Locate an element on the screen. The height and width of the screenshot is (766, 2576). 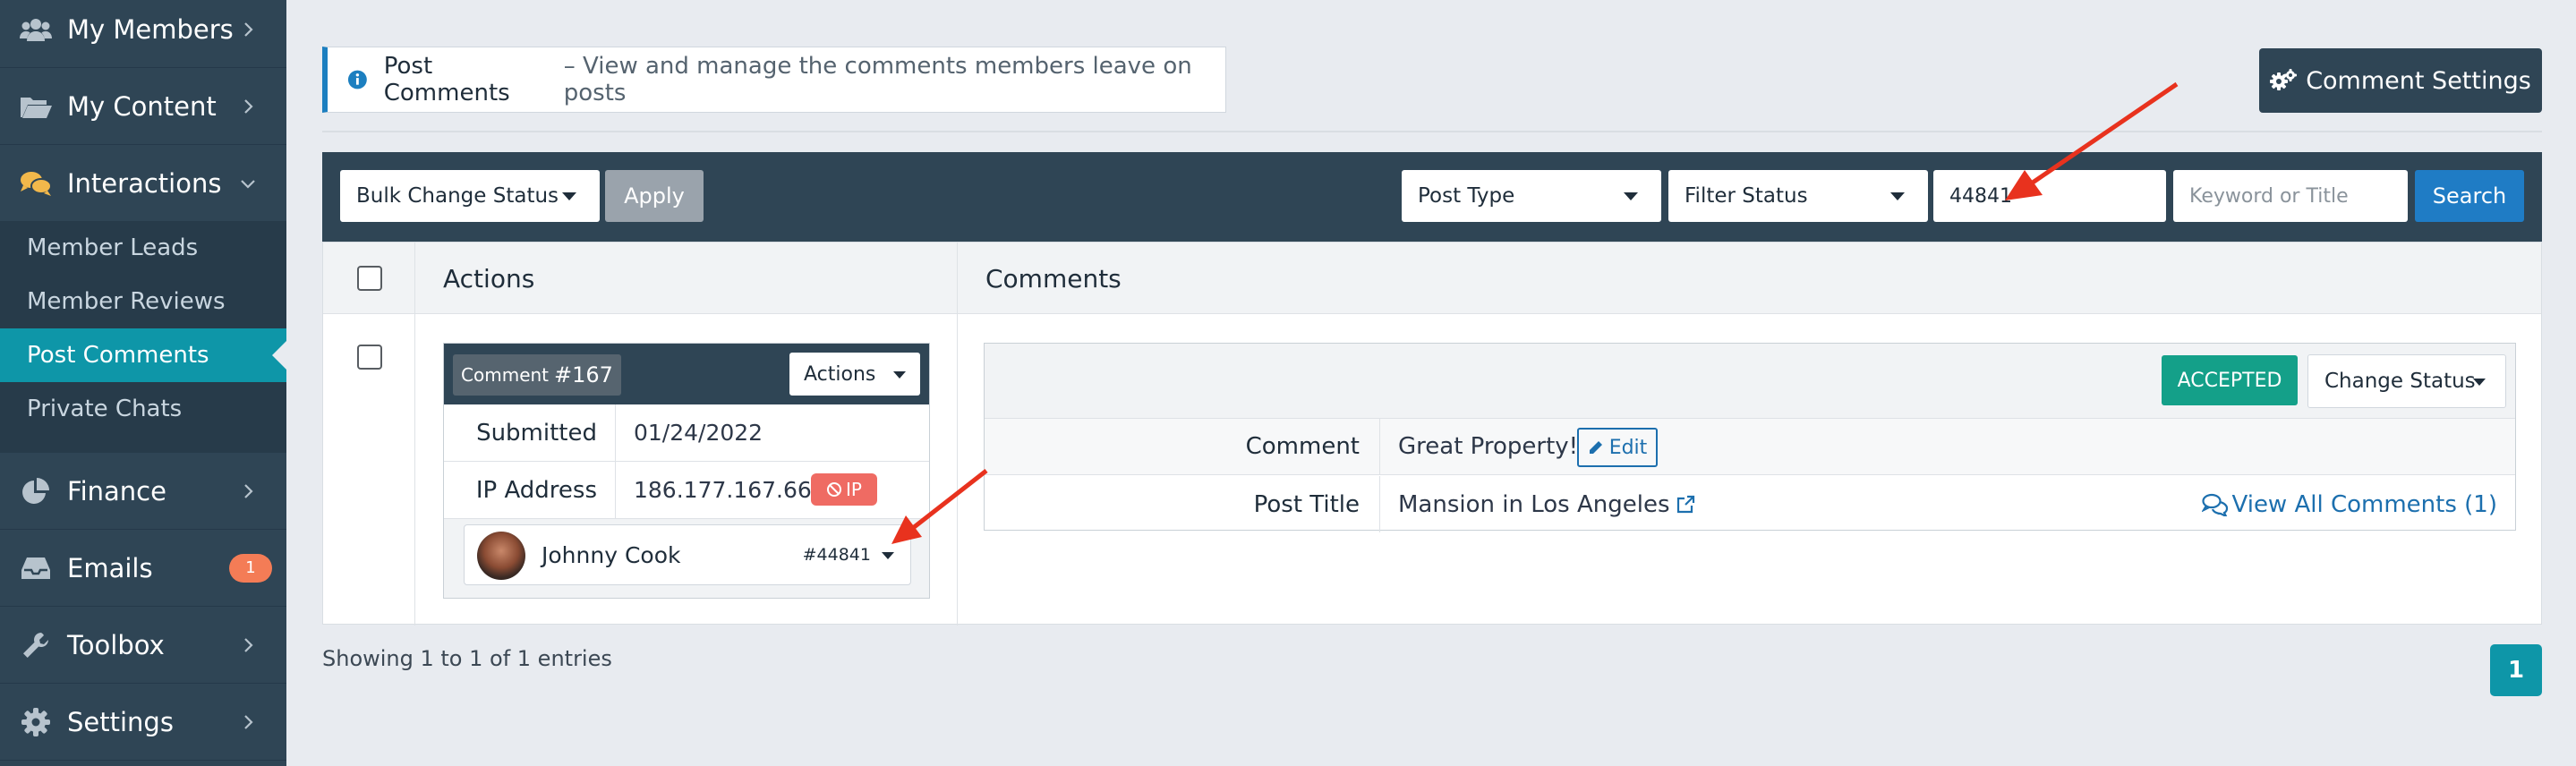
bulk-status-select: Bulk Change Status is located at coordinates (470, 196).